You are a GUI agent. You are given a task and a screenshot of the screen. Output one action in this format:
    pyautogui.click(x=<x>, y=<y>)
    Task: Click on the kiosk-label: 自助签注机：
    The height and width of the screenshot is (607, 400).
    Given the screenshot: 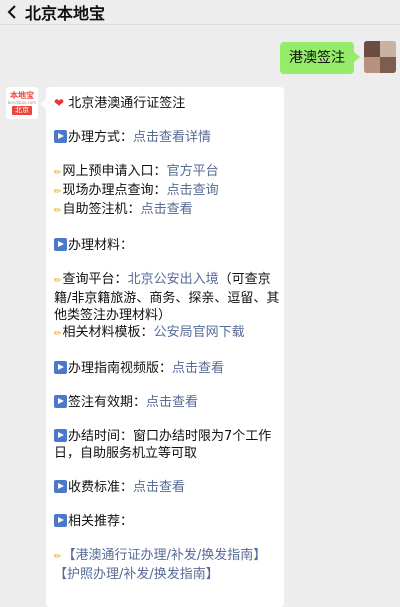 What is the action you would take?
    pyautogui.click(x=101, y=209)
    